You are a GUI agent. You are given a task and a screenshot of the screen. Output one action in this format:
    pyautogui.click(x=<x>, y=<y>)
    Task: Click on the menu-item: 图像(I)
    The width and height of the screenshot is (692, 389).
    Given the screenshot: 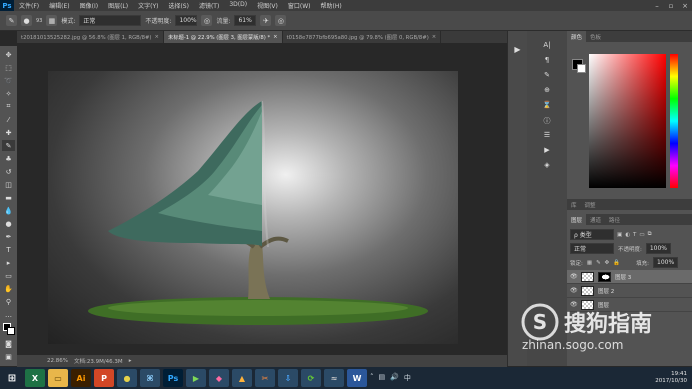 What is the action you would take?
    pyautogui.click(x=89, y=5)
    